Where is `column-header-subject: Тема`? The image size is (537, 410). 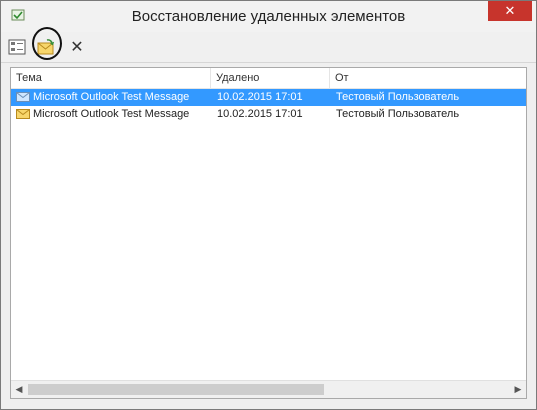
column-header-subject: Тема is located at coordinates (111, 78).